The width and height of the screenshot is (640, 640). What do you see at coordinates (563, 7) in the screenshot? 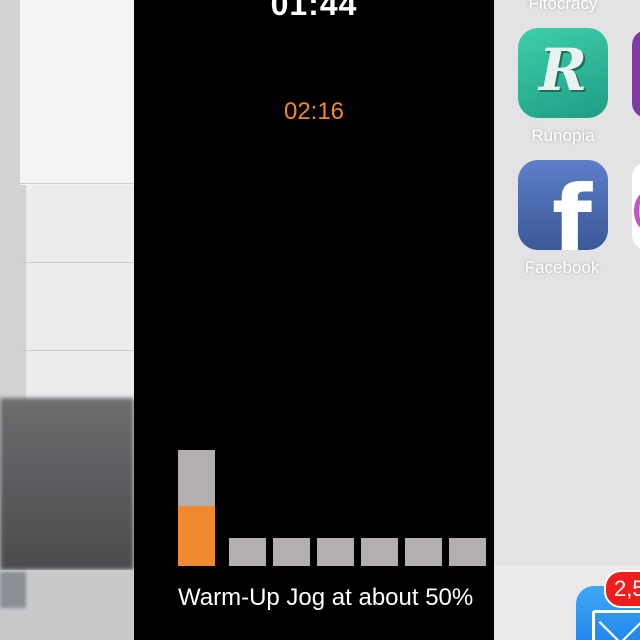
I see `app-label-fitocracy: Fitocracy` at bounding box center [563, 7].